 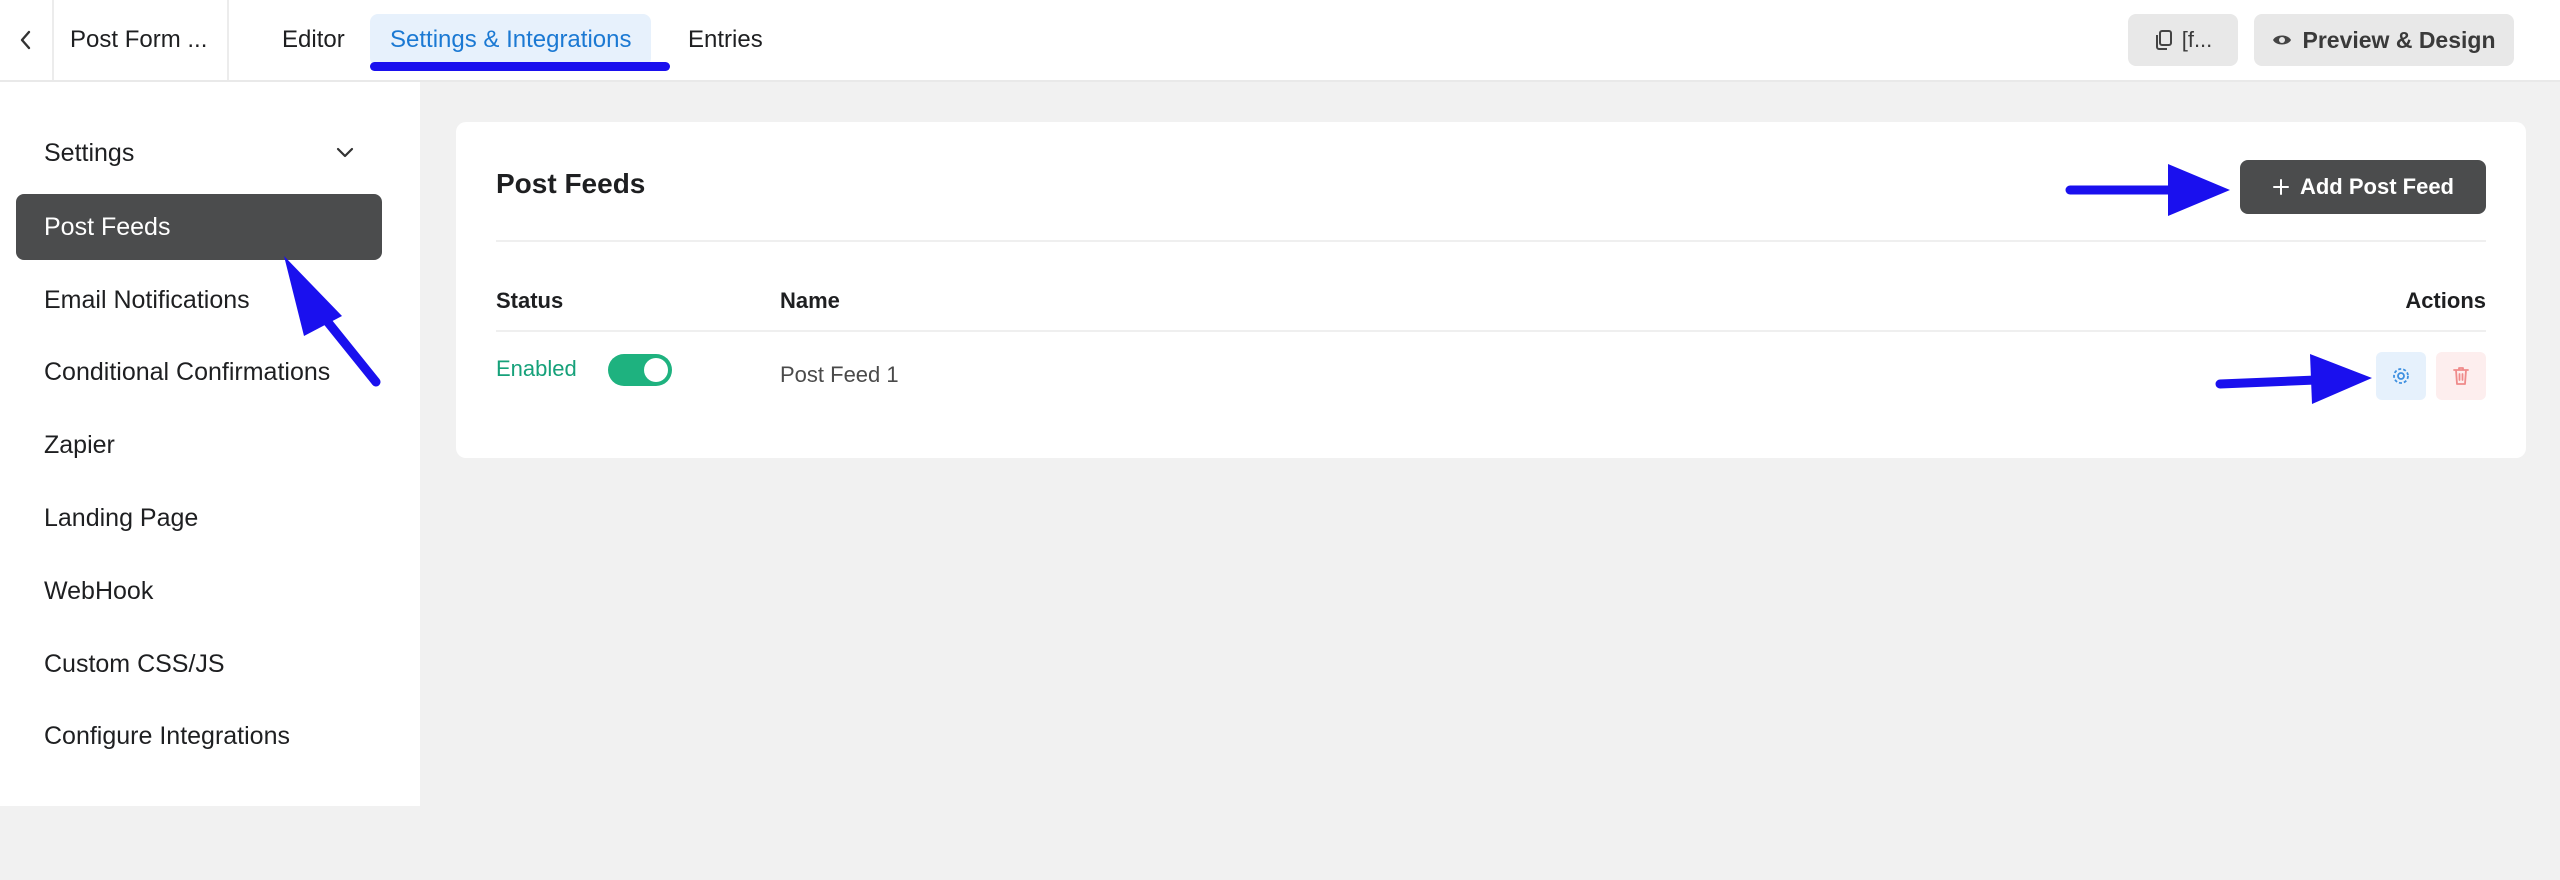 I want to click on copy-icon, so click(x=2163, y=40).